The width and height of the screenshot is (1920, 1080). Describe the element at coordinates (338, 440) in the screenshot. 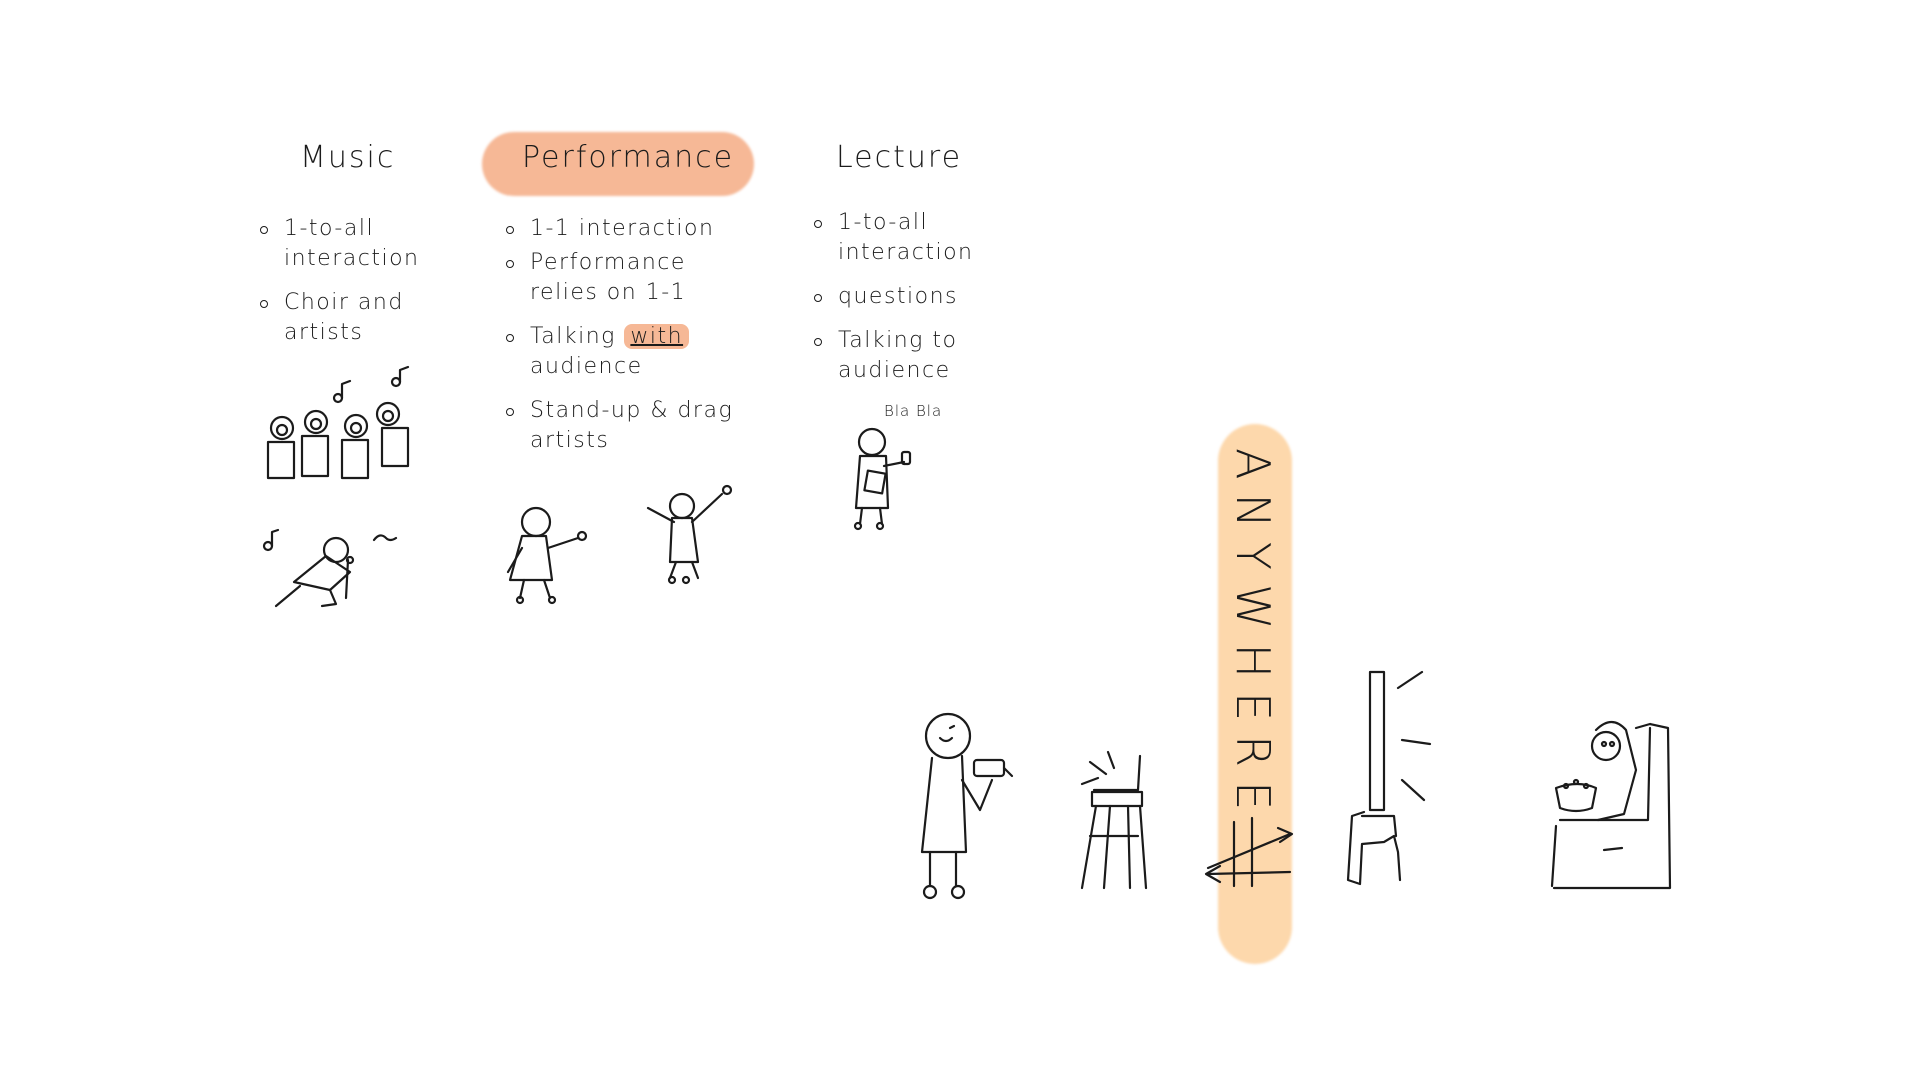

I see `choir-figure` at that location.